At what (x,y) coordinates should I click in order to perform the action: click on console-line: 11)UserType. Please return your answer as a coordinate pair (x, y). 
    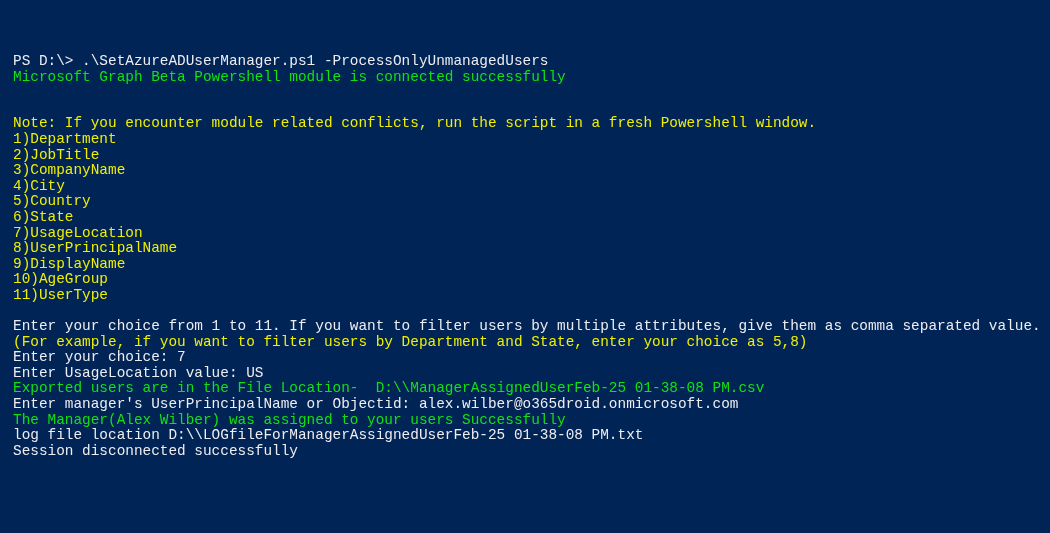
    Looking at the image, I should click on (61, 295).